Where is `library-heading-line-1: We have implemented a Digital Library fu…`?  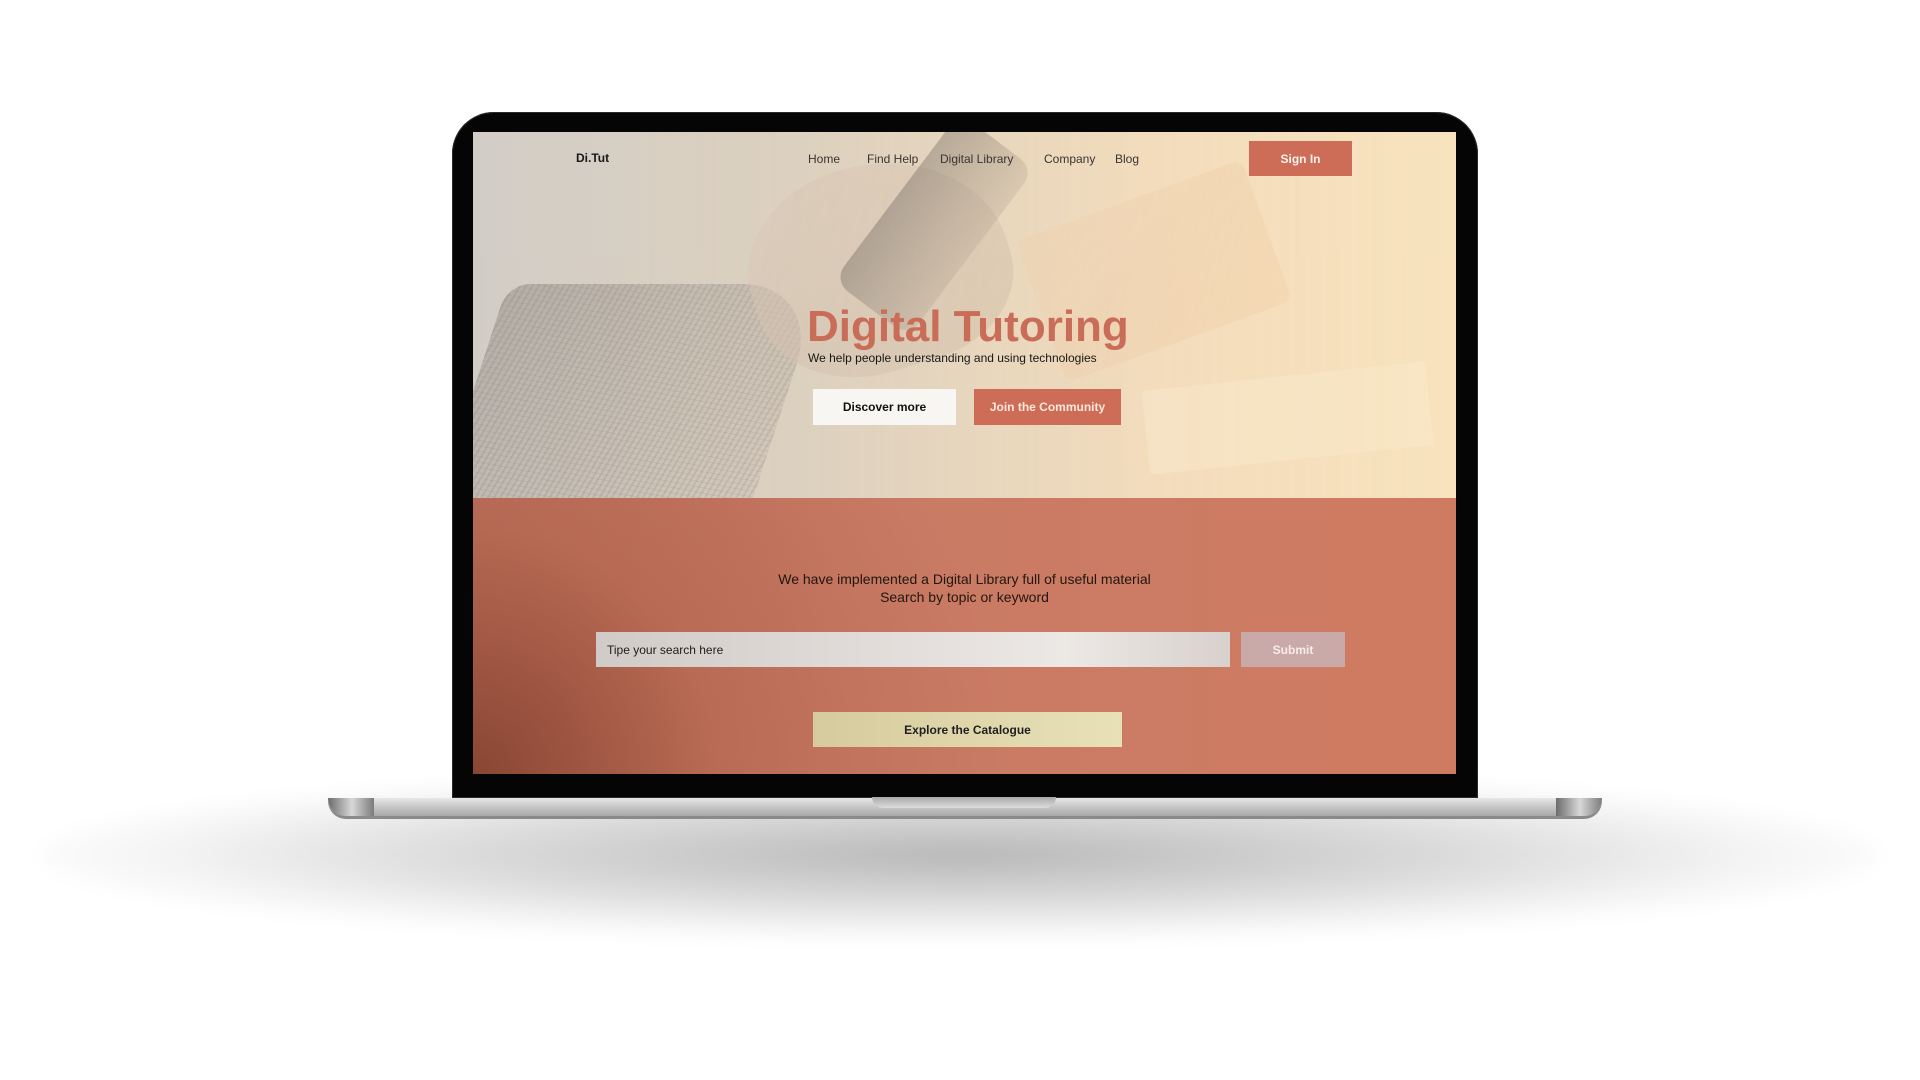
library-heading-line-1: We have implemented a Digital Library fu… is located at coordinates (964, 579).